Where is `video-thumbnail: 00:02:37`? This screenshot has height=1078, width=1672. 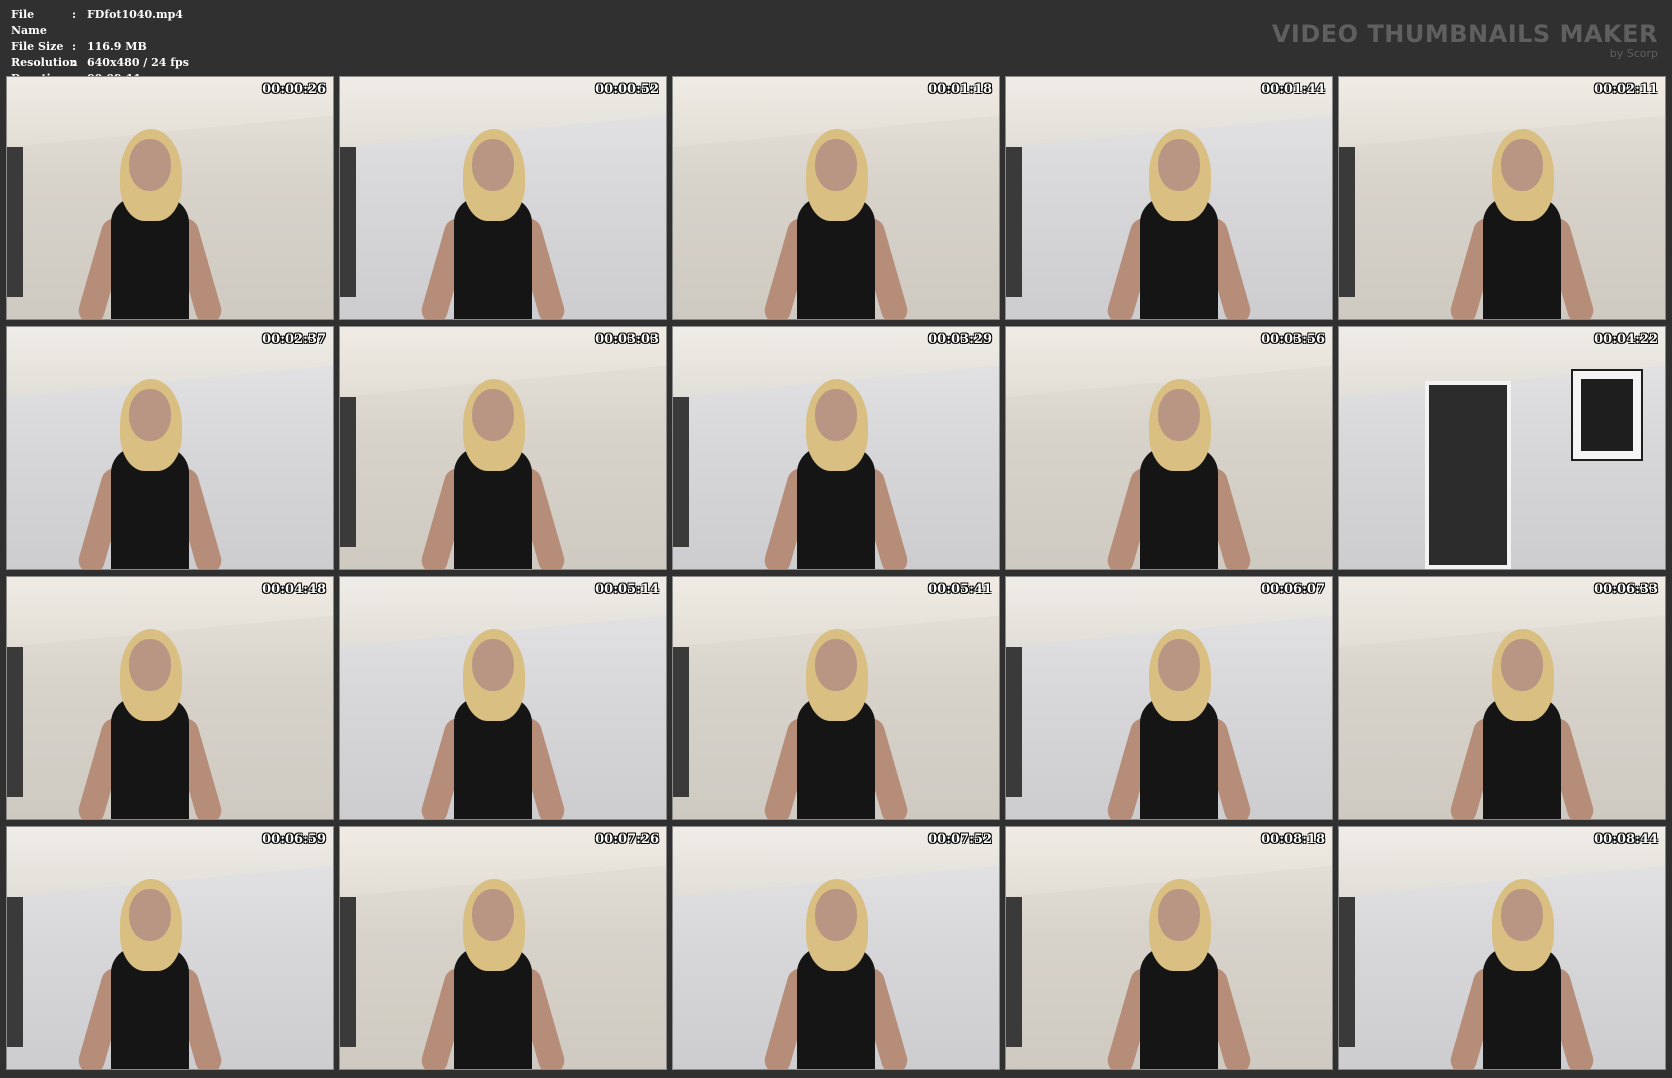 video-thumbnail: 00:02:37 is located at coordinates (170, 448).